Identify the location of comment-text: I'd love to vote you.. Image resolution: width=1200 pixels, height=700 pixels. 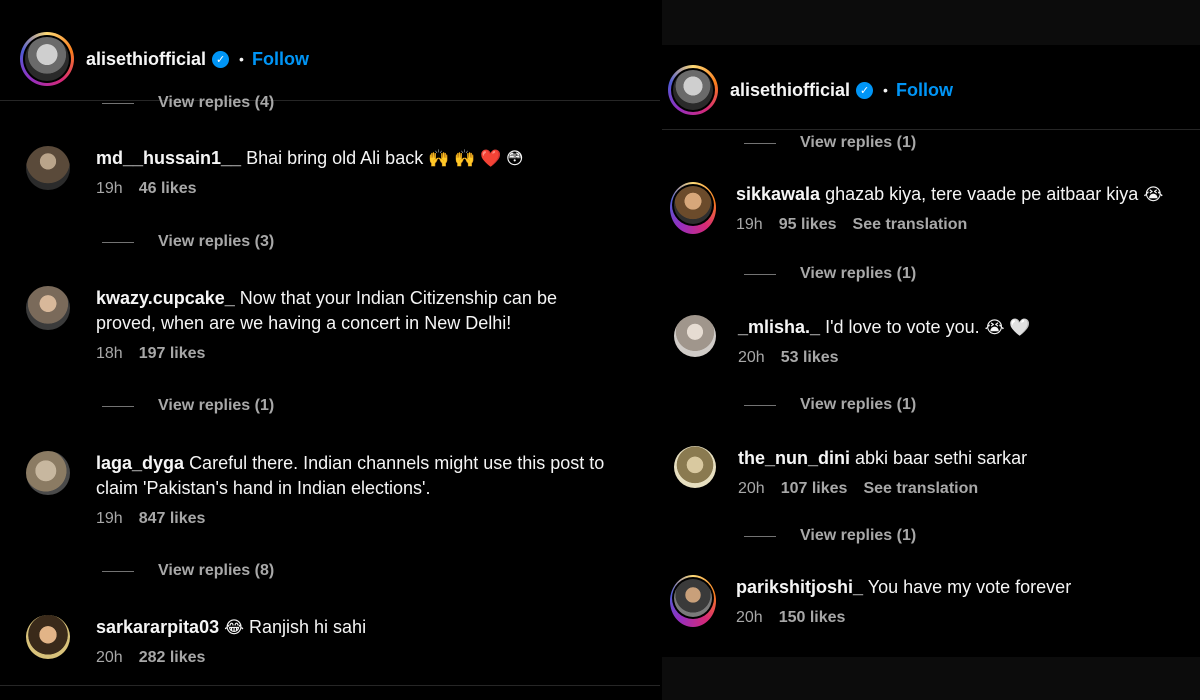
(902, 327).